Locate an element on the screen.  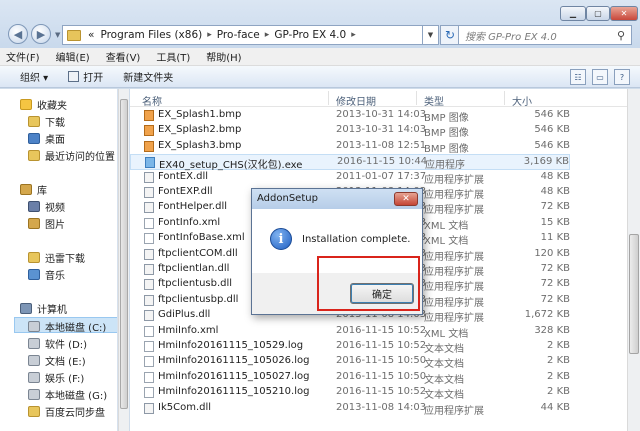
nav-computer: 计算机 is located at coordinates (43, 308).